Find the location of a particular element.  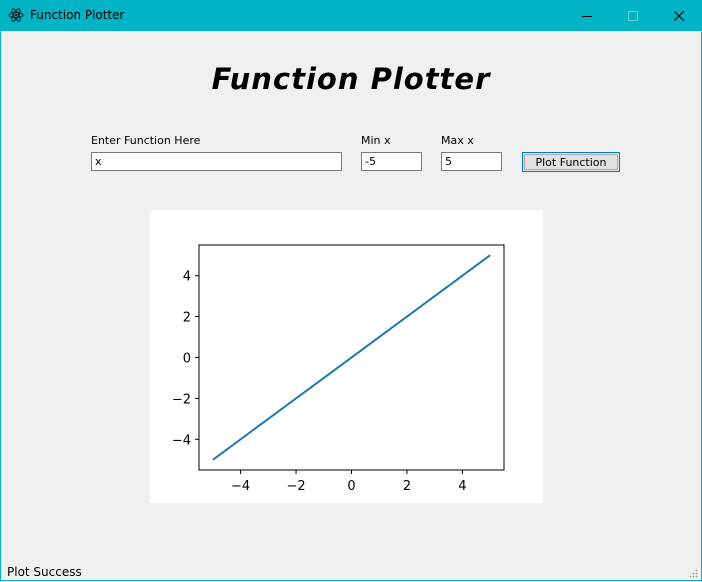

close-icon is located at coordinates (679, 15).